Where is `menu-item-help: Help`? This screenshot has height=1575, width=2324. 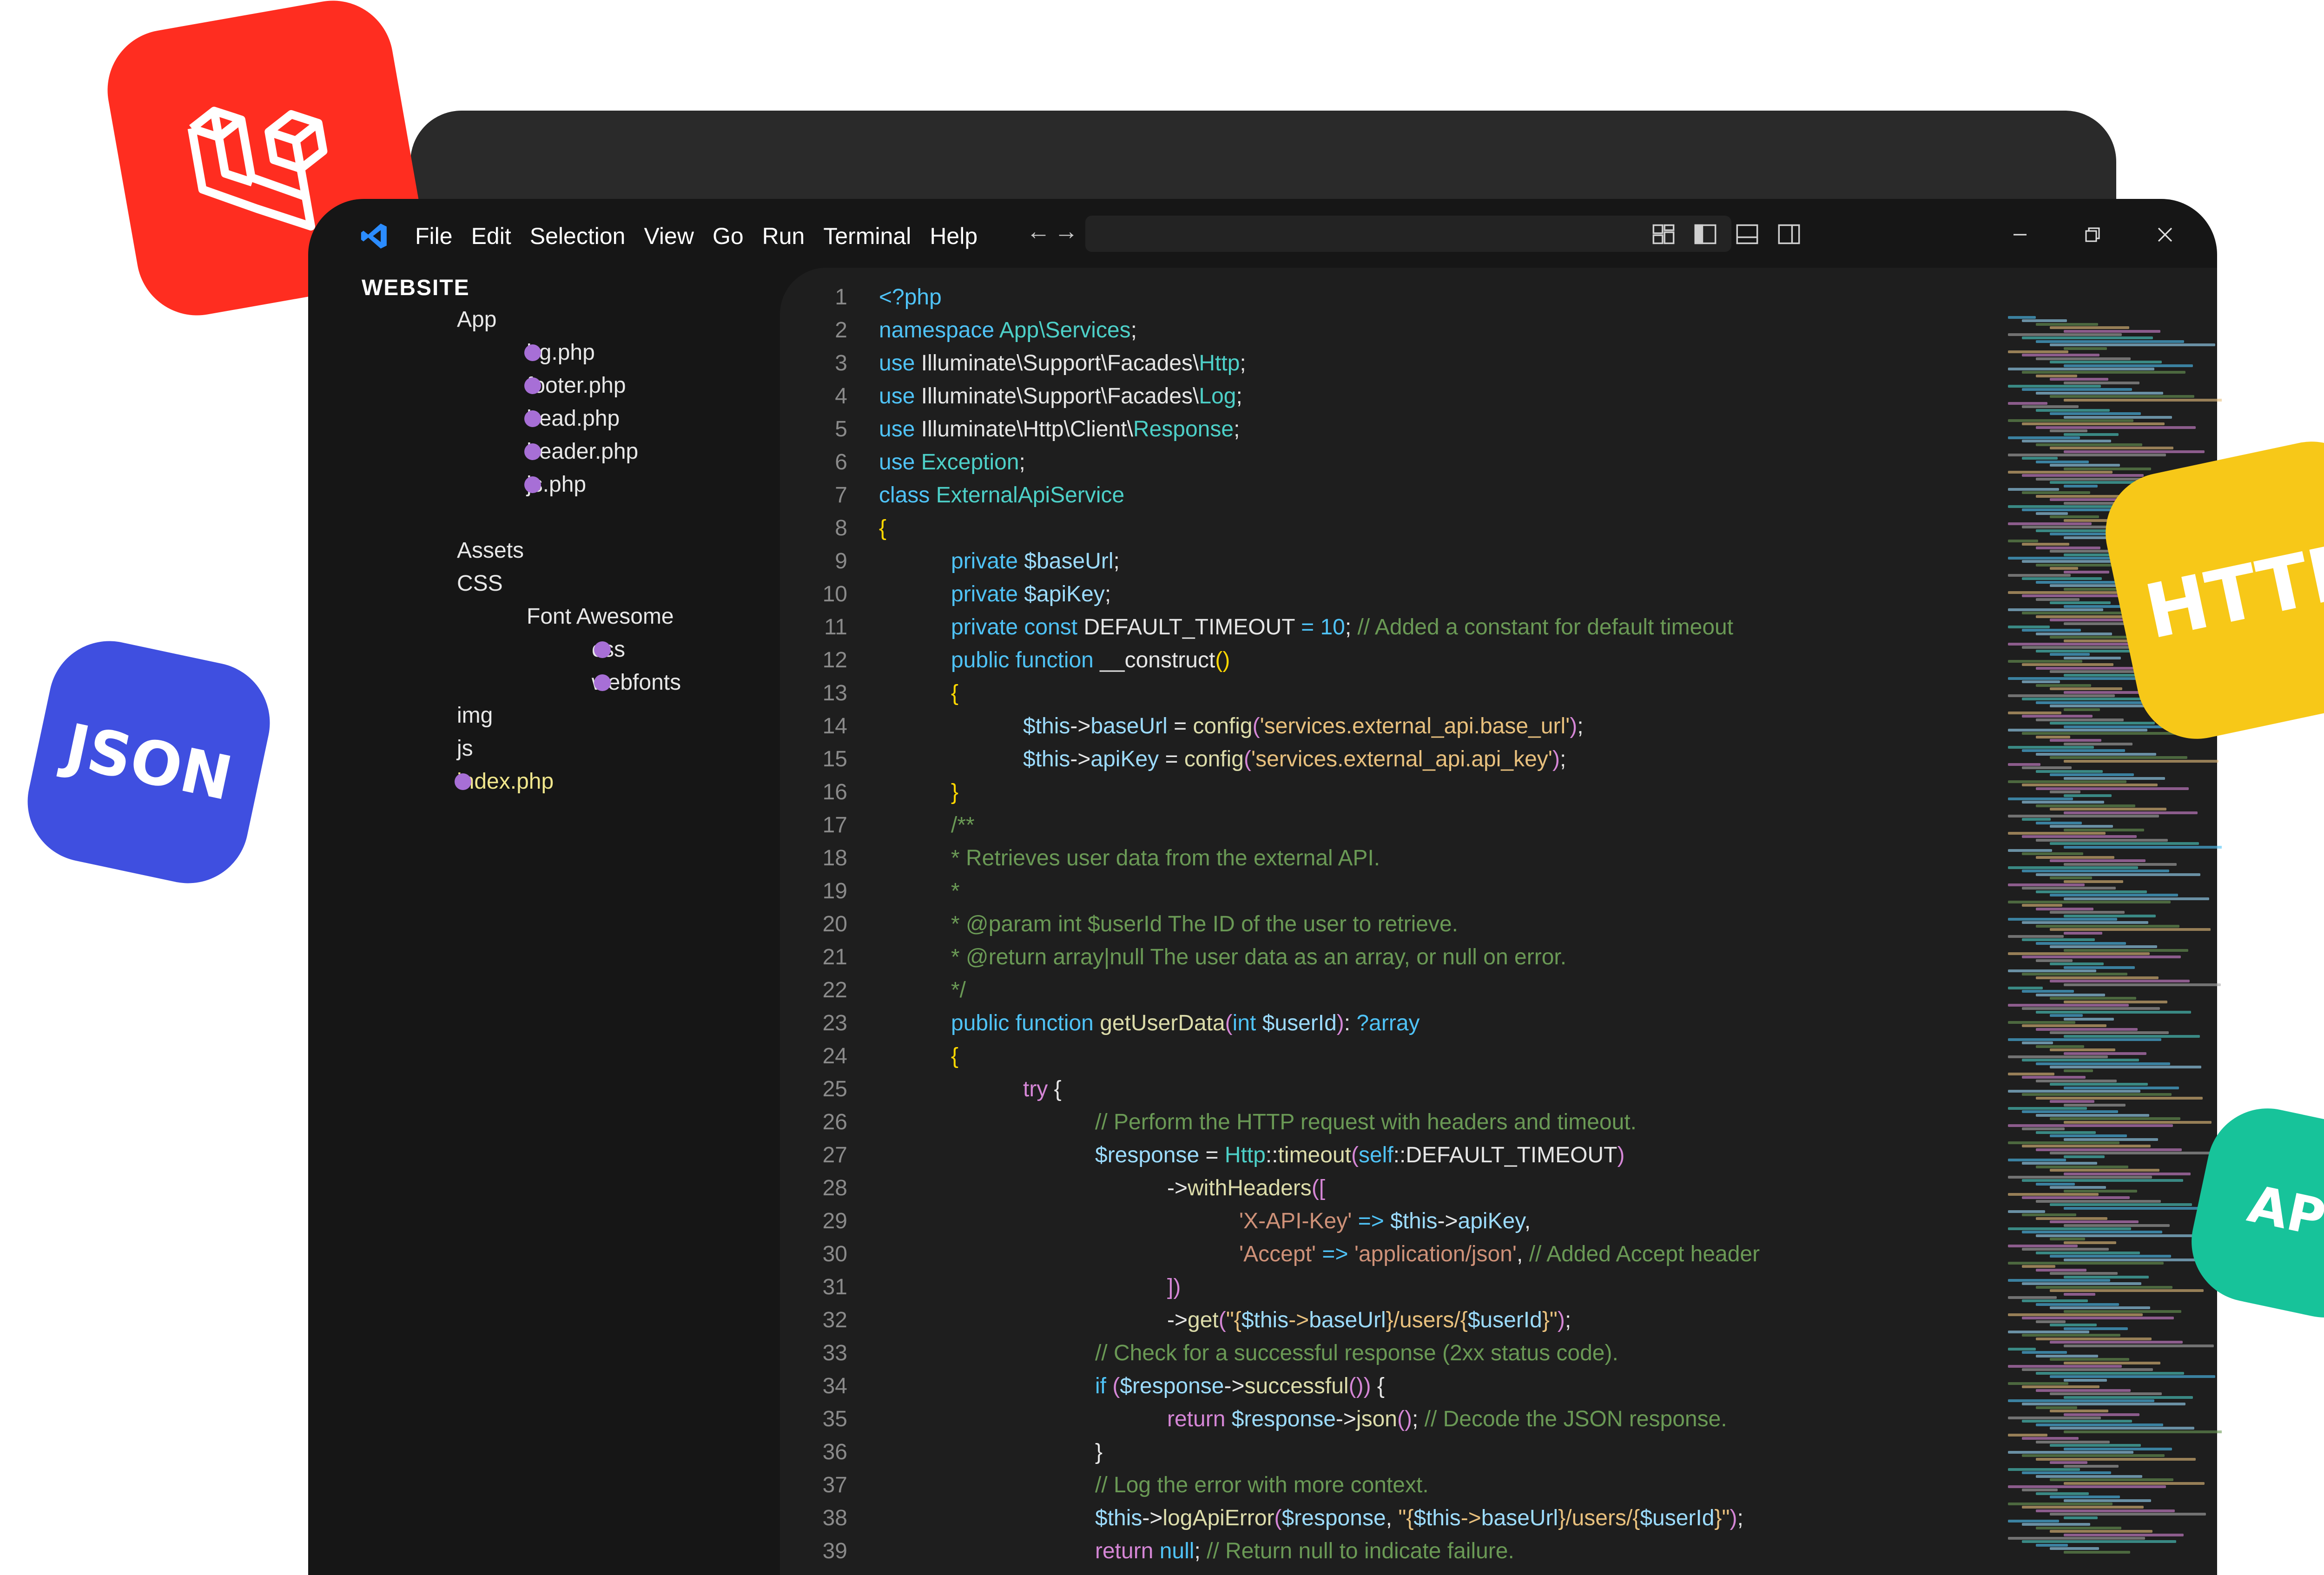
menu-item-help: Help is located at coordinates (953, 236).